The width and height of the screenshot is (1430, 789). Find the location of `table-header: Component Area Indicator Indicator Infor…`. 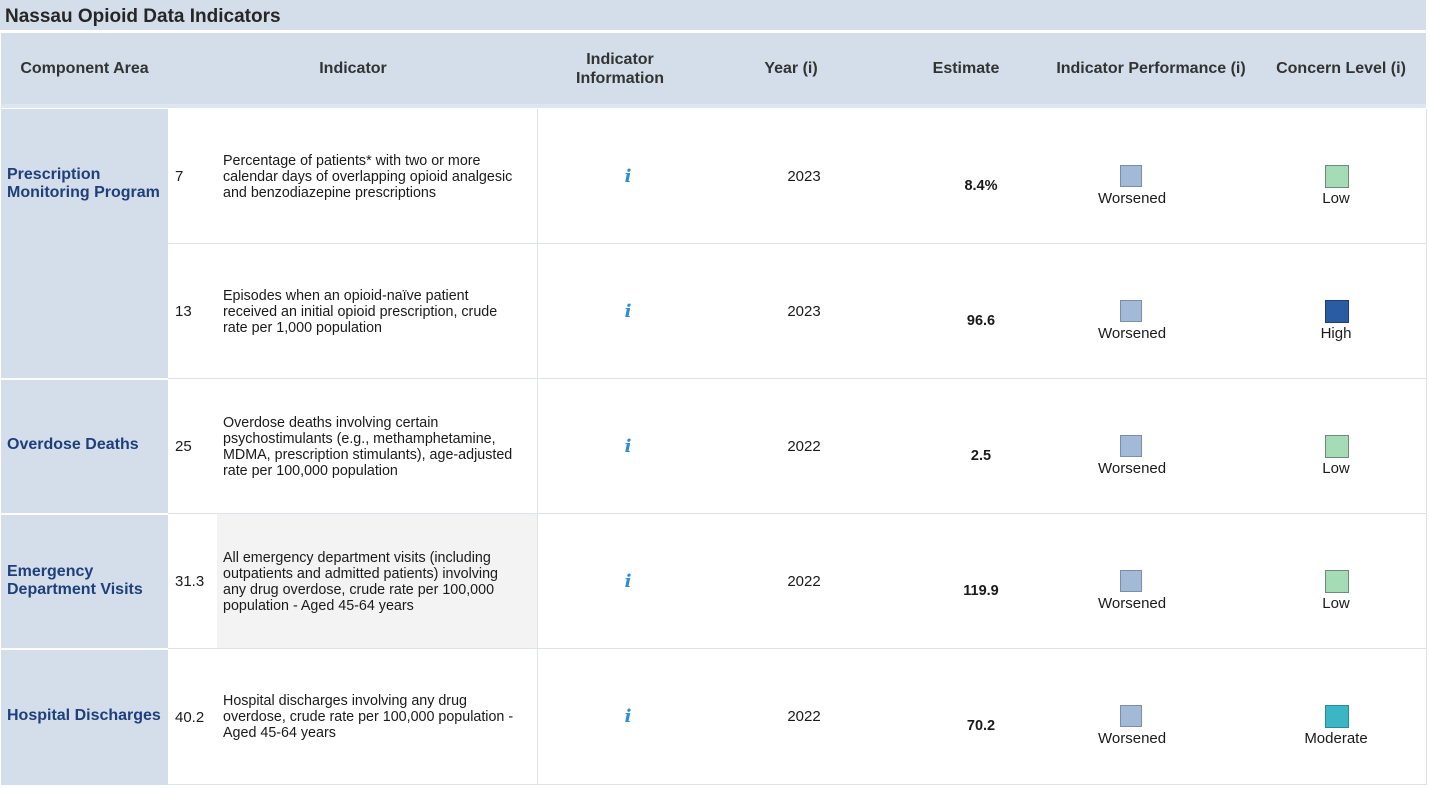

table-header: Component Area Indicator Indicator Infor… is located at coordinates (713, 70).